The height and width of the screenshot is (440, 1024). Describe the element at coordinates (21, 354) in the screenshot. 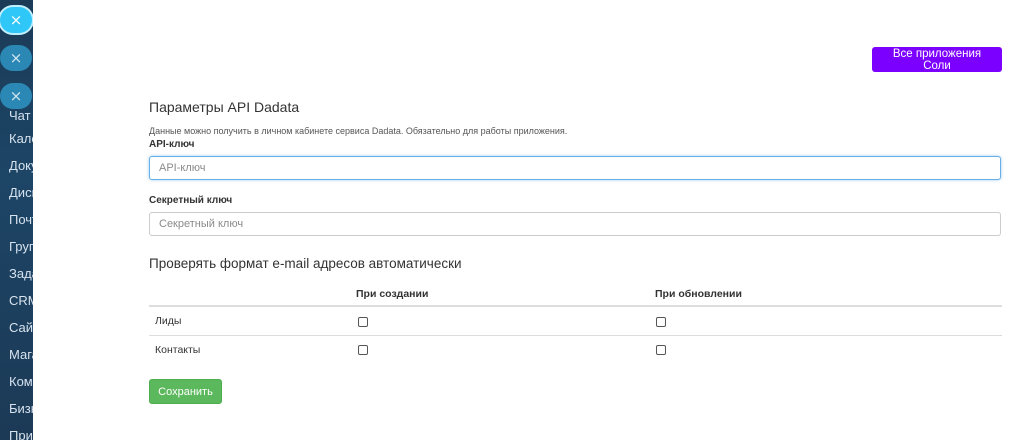

I see `sidebar-item-shops: Мага` at that location.